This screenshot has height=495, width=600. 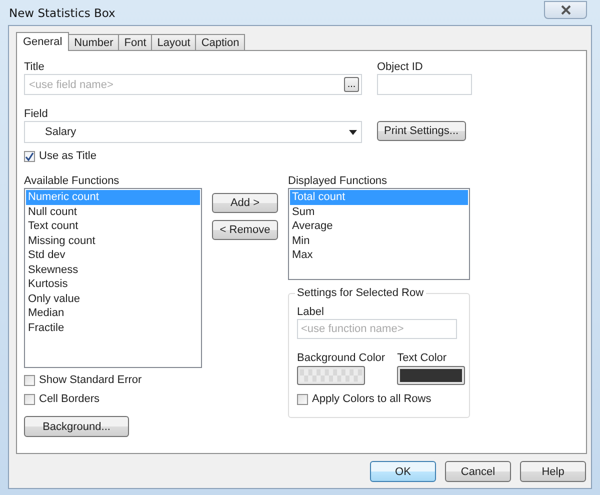 What do you see at coordinates (553, 471) in the screenshot?
I see `dialog-button: Help` at bounding box center [553, 471].